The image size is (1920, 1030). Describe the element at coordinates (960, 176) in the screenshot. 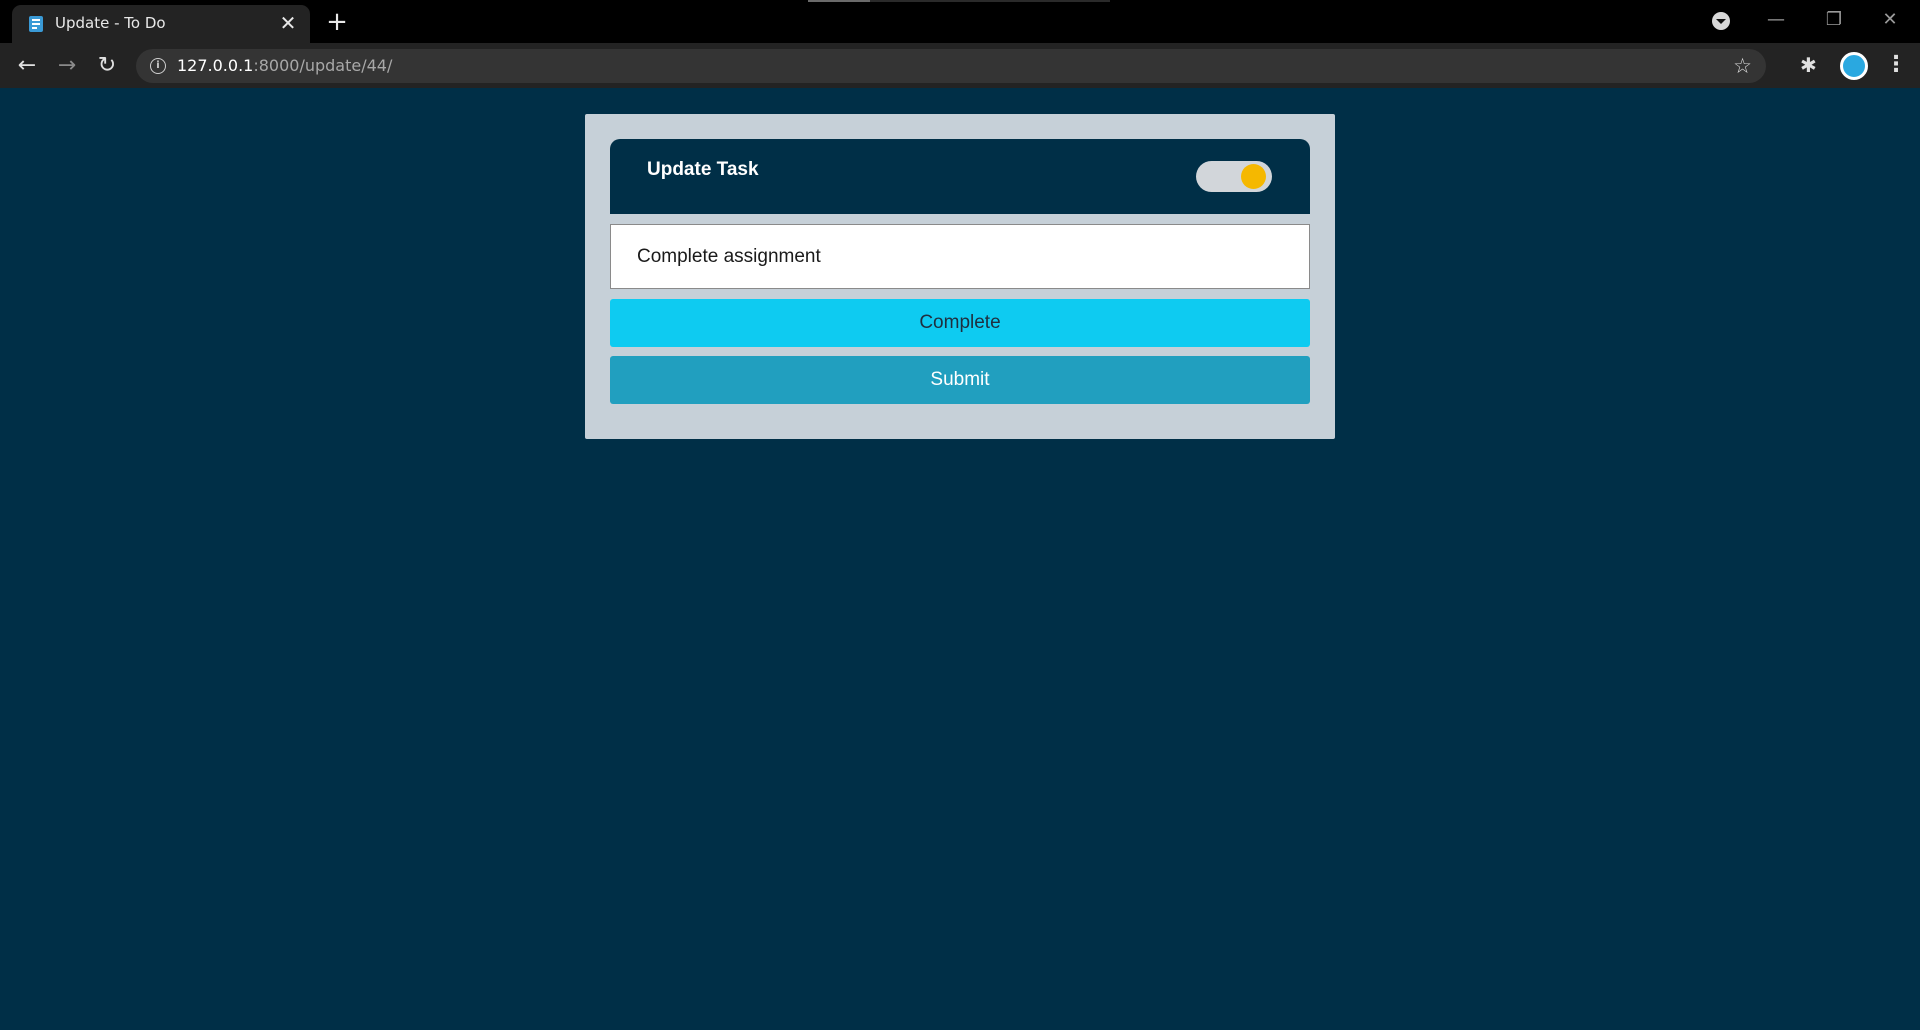

I see `card-header: Update Task` at that location.